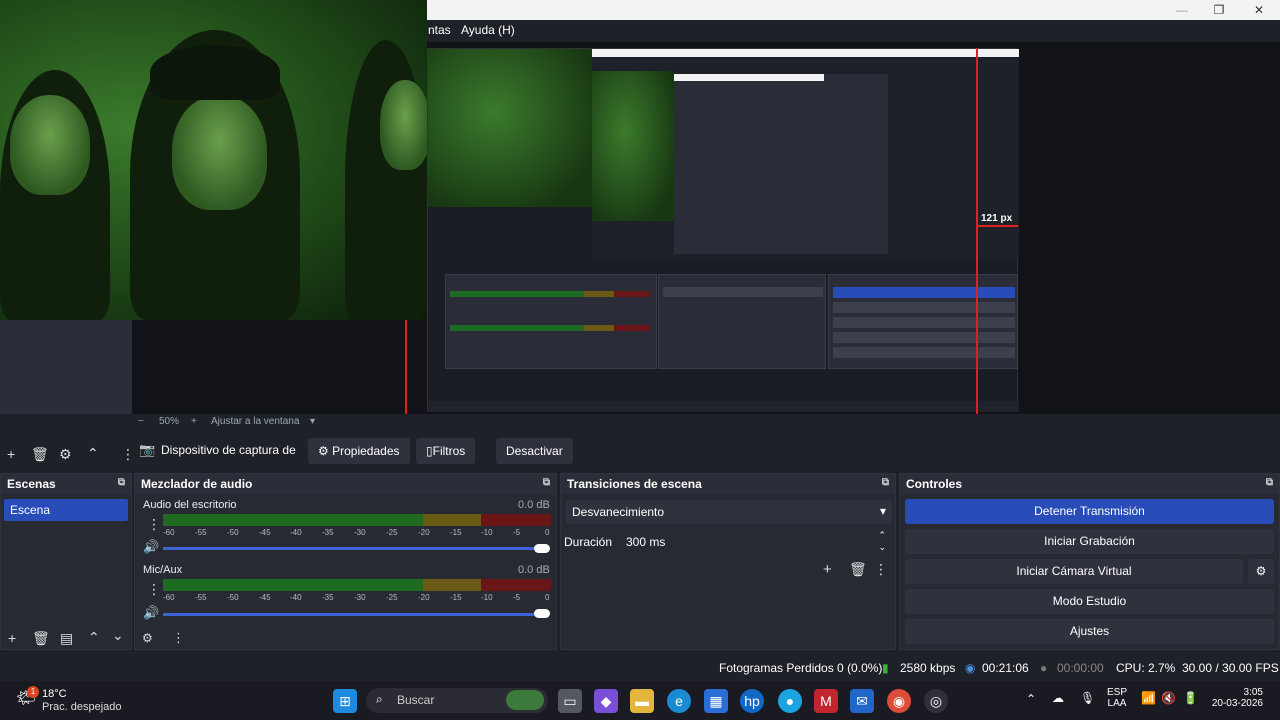 The image size is (1280, 720). What do you see at coordinates (345, 701) in the screenshot?
I see `start-icon: ⊞` at bounding box center [345, 701].